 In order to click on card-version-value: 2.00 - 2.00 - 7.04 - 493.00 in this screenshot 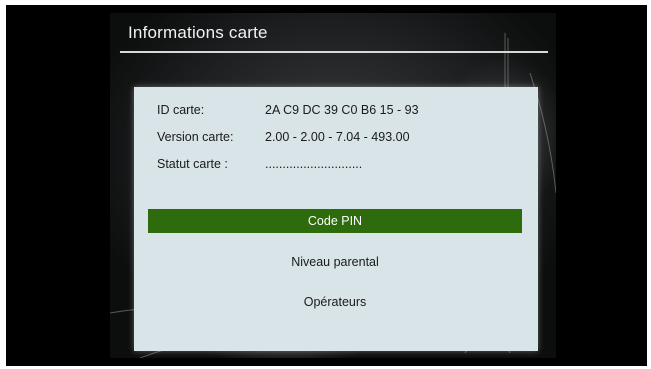, I will do `click(337, 137)`.